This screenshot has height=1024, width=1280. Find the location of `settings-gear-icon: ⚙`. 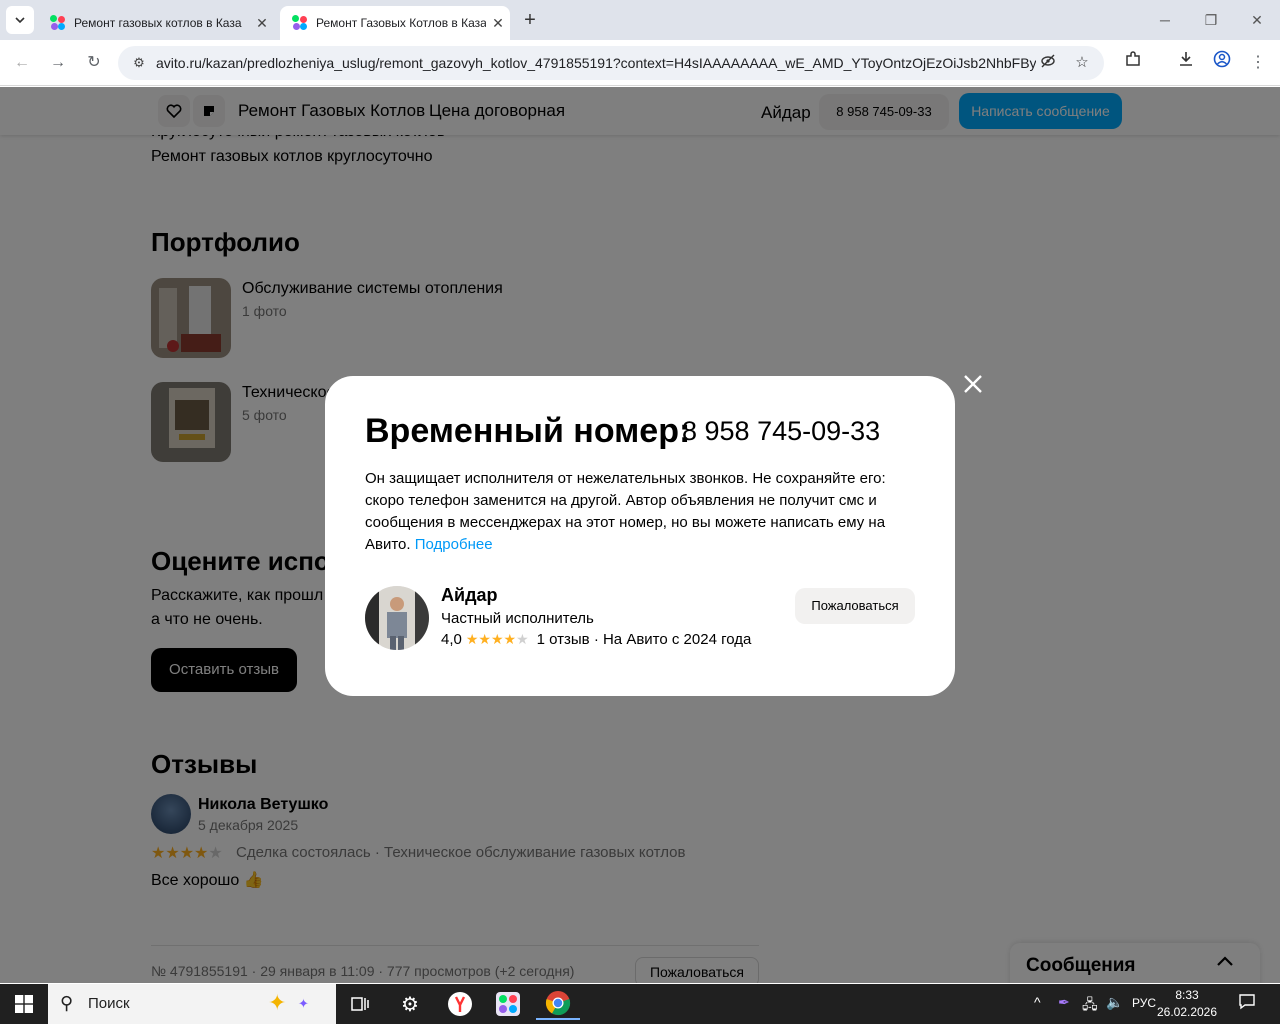

settings-gear-icon: ⚙ is located at coordinates (410, 1004).